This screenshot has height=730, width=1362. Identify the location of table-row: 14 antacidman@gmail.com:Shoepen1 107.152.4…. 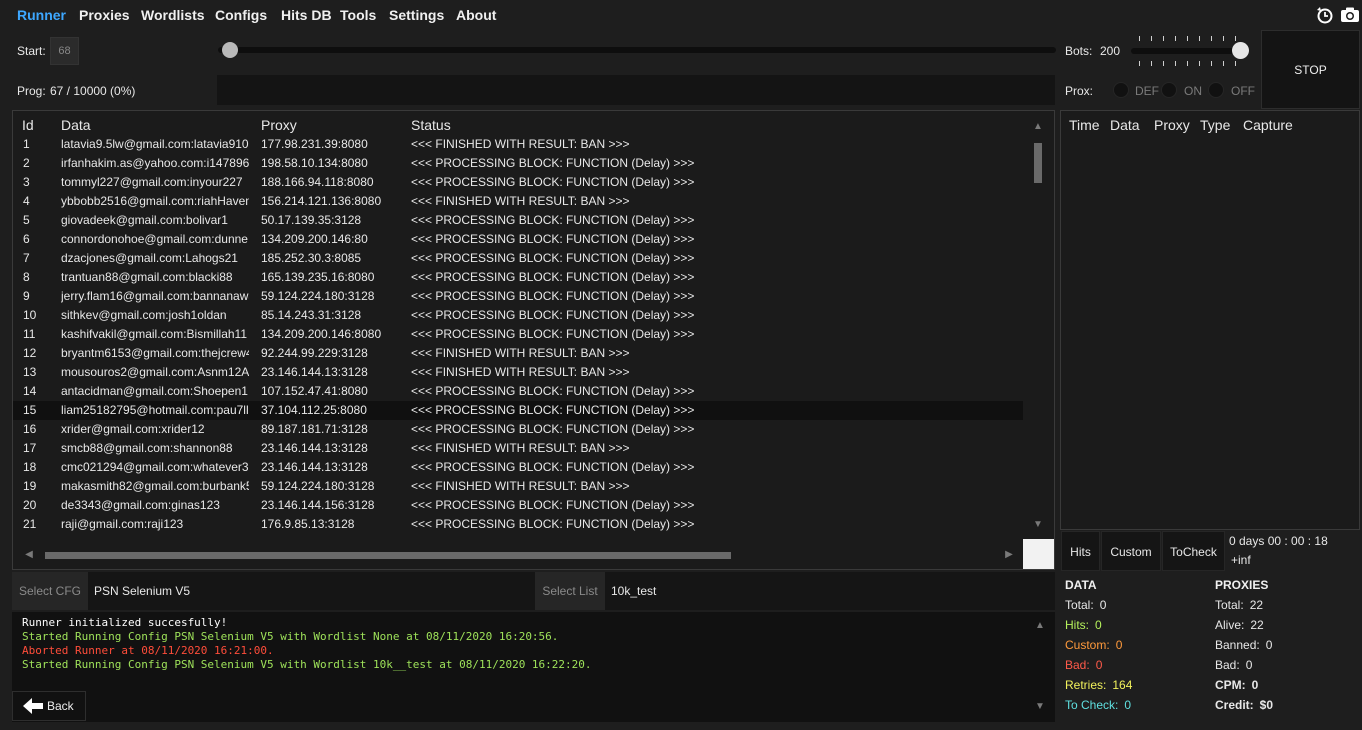
(518, 391).